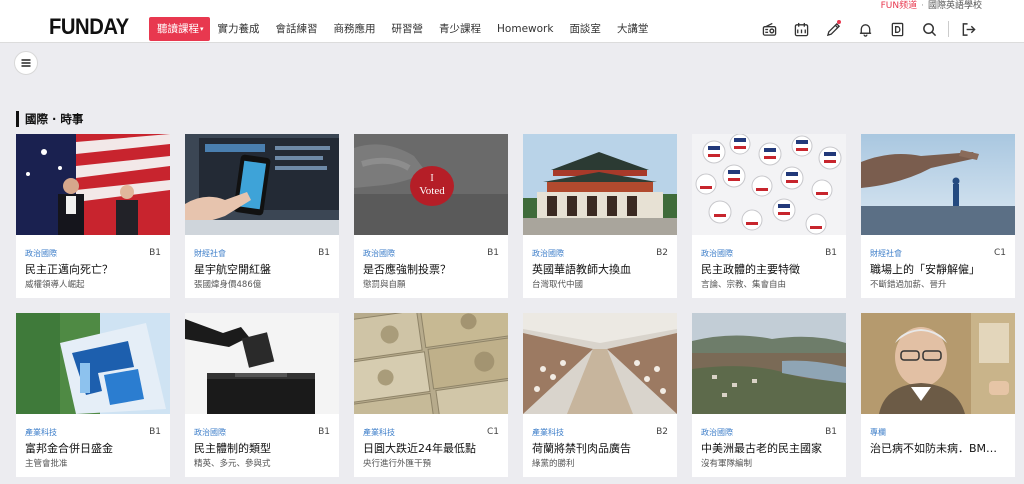 This screenshot has width=1024, height=484. I want to click on article-card: 產業科技 B1 富邦金合併日盛金 主管會批准, so click(93, 395).